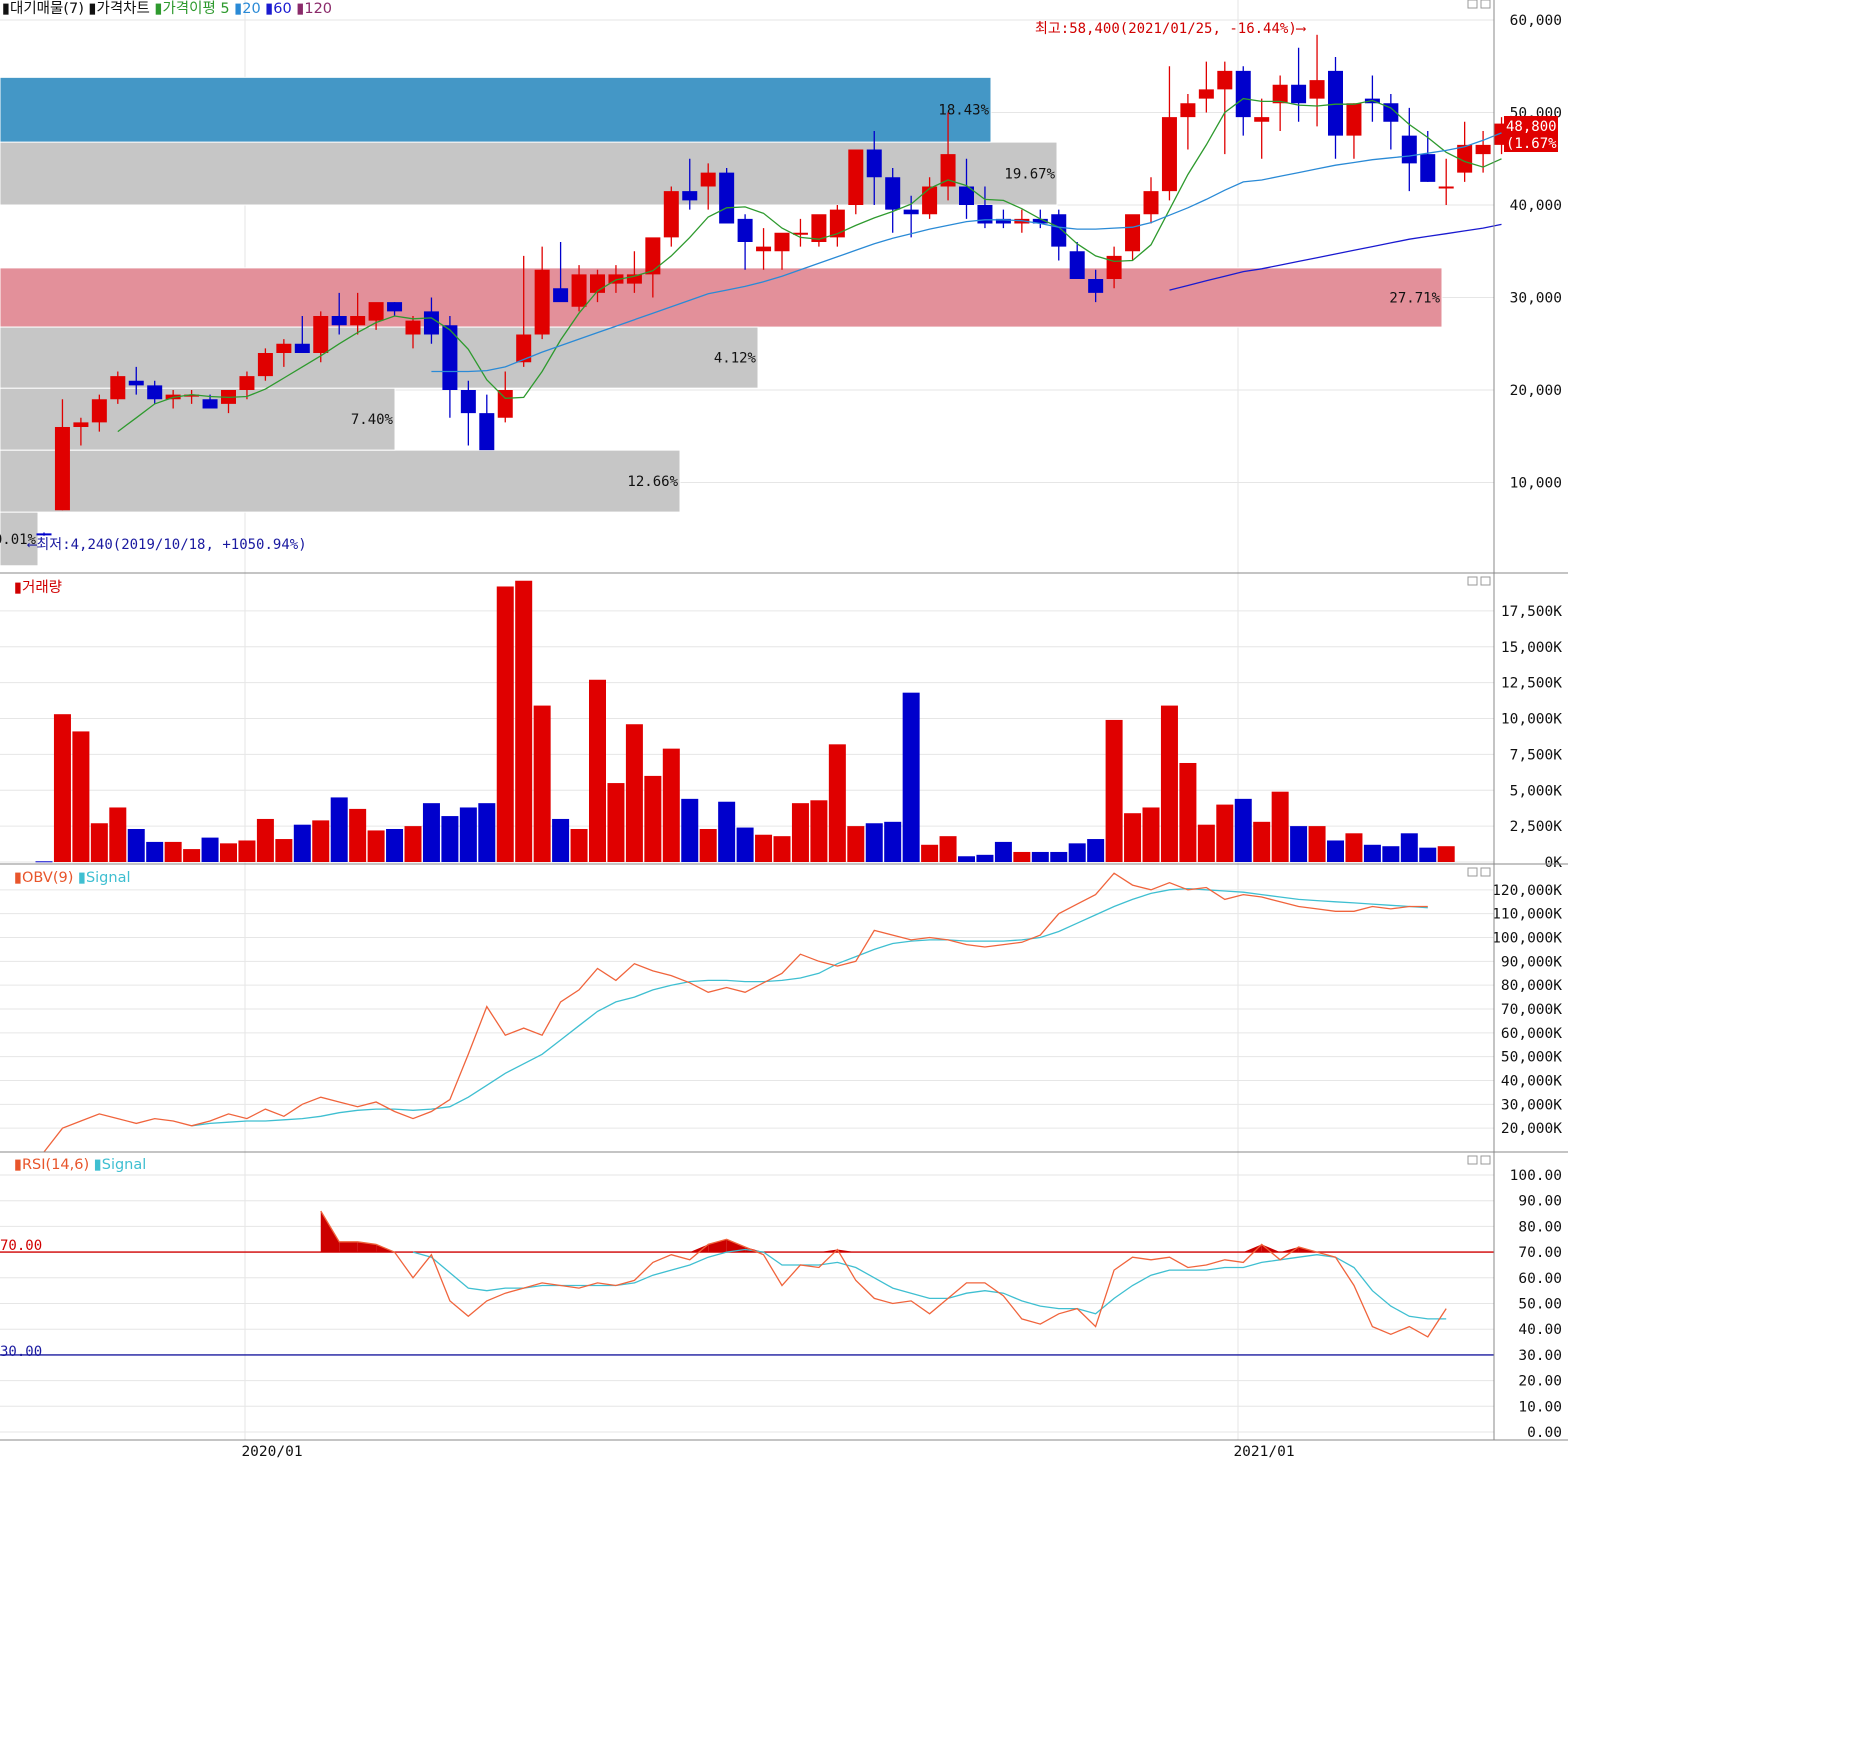 The image size is (1875, 1746). Describe the element at coordinates (108, 878) in the screenshot. I see `legend-entry: Signal` at that location.